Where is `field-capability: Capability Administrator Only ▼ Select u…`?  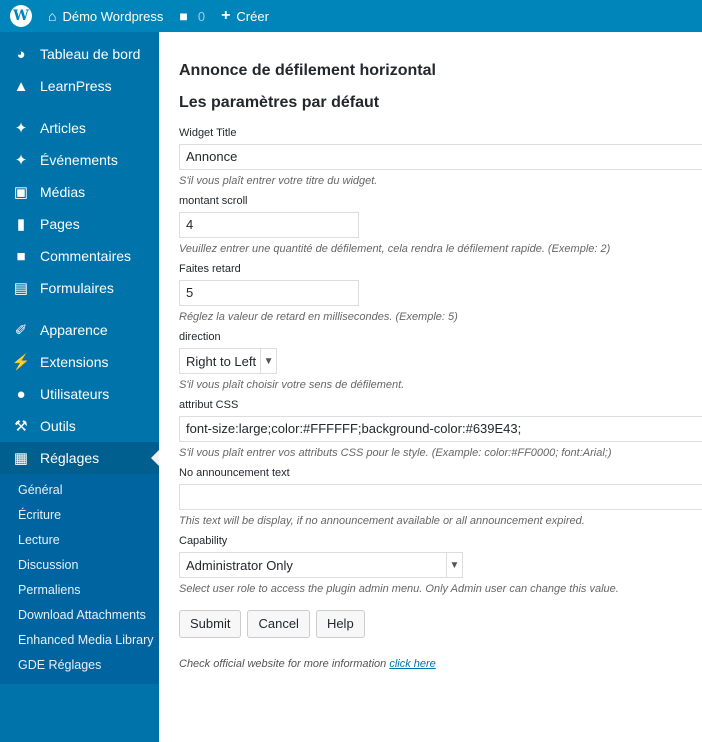 field-capability: Capability Administrator Only ▼ Select u… is located at coordinates (440, 565).